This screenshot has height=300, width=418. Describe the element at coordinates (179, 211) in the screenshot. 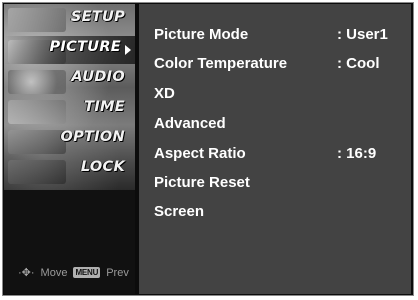

I see `row-label: Screen` at that location.